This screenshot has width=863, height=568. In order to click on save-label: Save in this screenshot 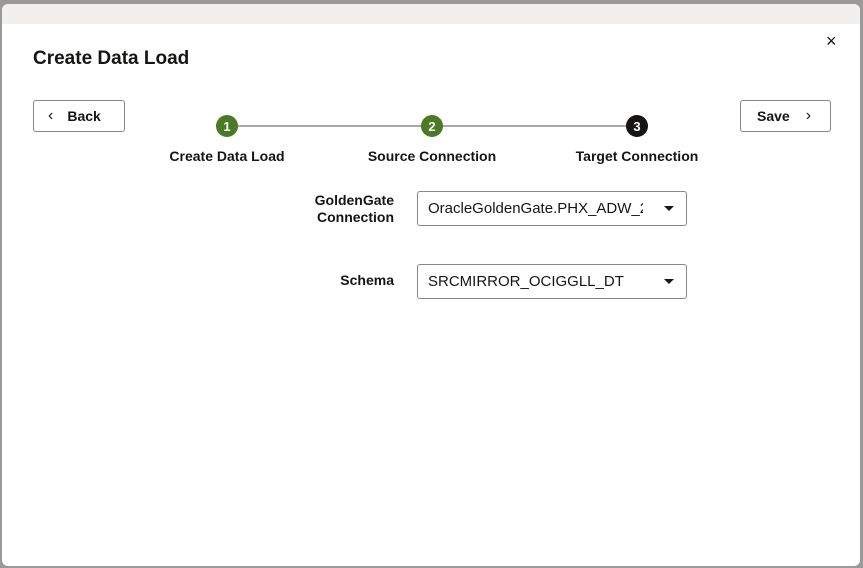, I will do `click(773, 116)`.